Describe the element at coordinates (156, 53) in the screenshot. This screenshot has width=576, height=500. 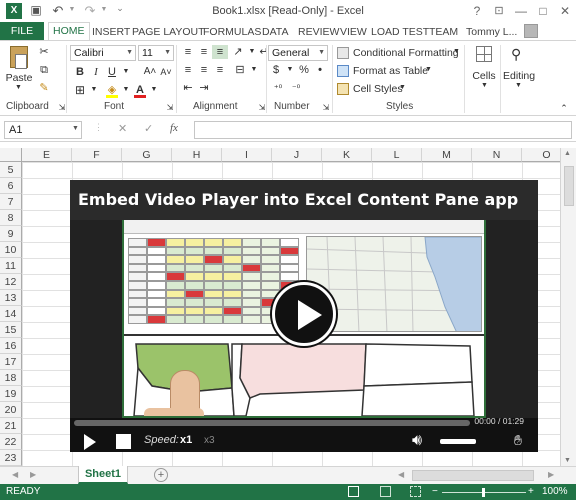
I see `font-size-select: 11 ▼` at that location.